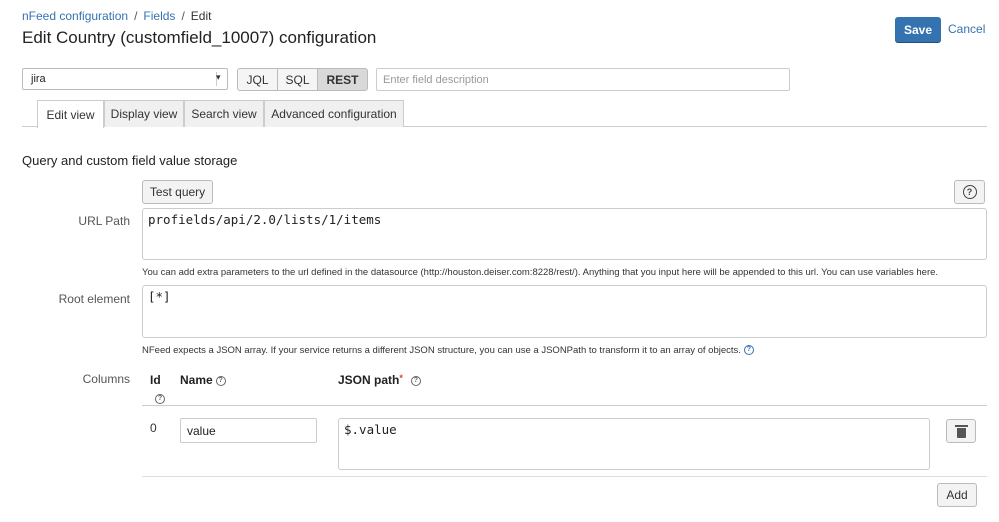 The width and height of the screenshot is (999, 522). What do you see at coordinates (159, 296) in the screenshot?
I see `root-element-value: [*]` at bounding box center [159, 296].